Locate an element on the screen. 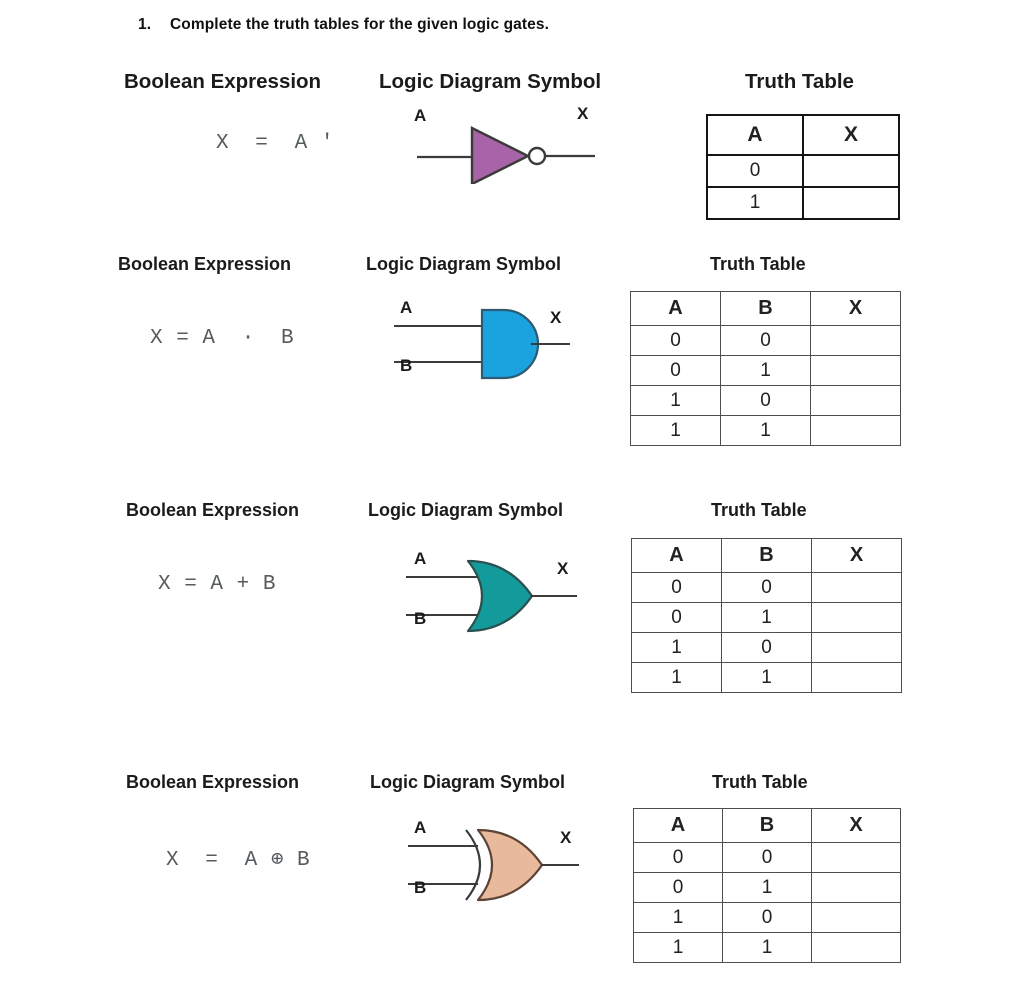 This screenshot has height=988, width=1024. not-gate-diagram: A X is located at coordinates (505, 144).